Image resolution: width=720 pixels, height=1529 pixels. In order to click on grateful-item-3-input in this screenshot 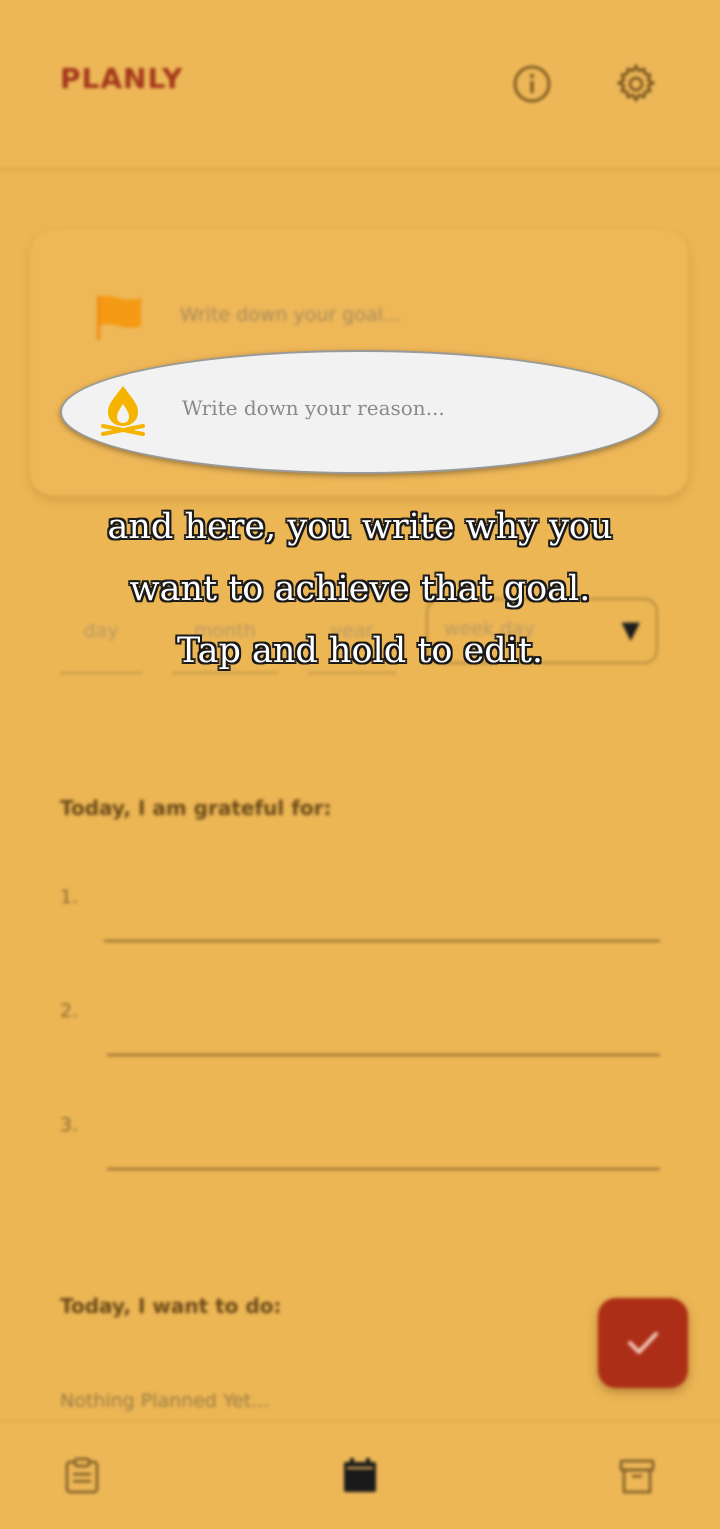, I will do `click(383, 1169)`.